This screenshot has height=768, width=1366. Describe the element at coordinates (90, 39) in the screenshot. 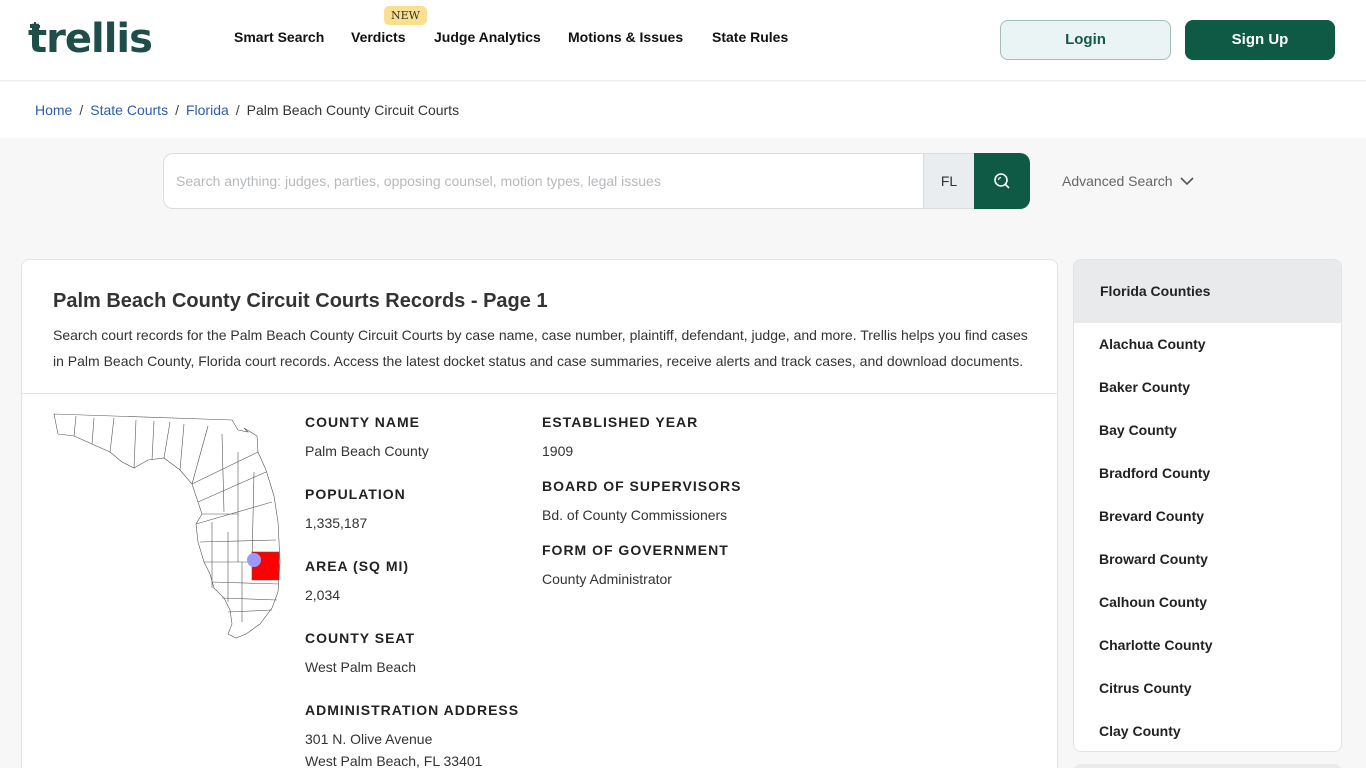

I see `trellis-logo: trellis` at that location.